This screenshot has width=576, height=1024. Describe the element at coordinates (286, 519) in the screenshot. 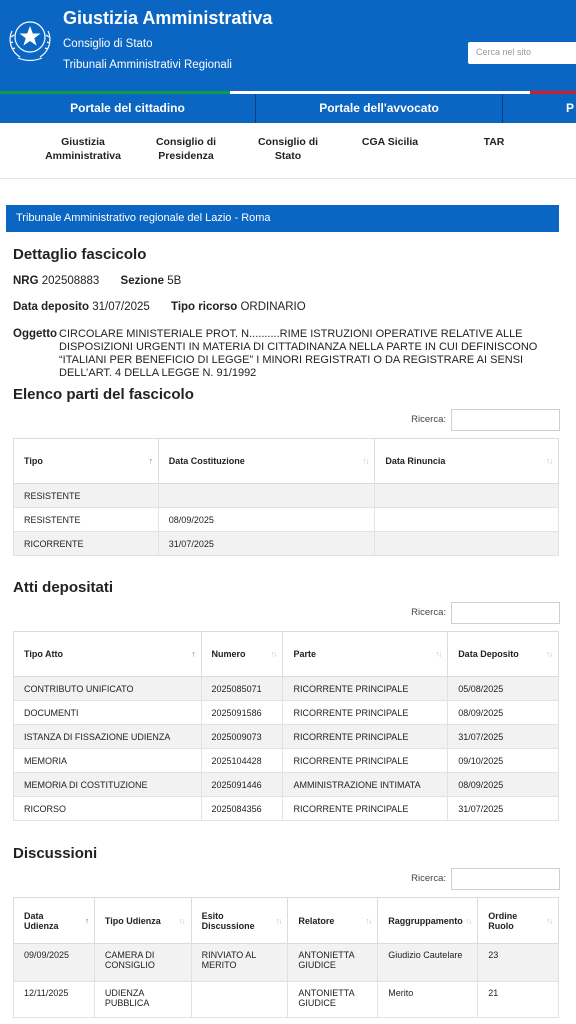

I see `table-row: RESISTENTE 08/09/2025` at that location.